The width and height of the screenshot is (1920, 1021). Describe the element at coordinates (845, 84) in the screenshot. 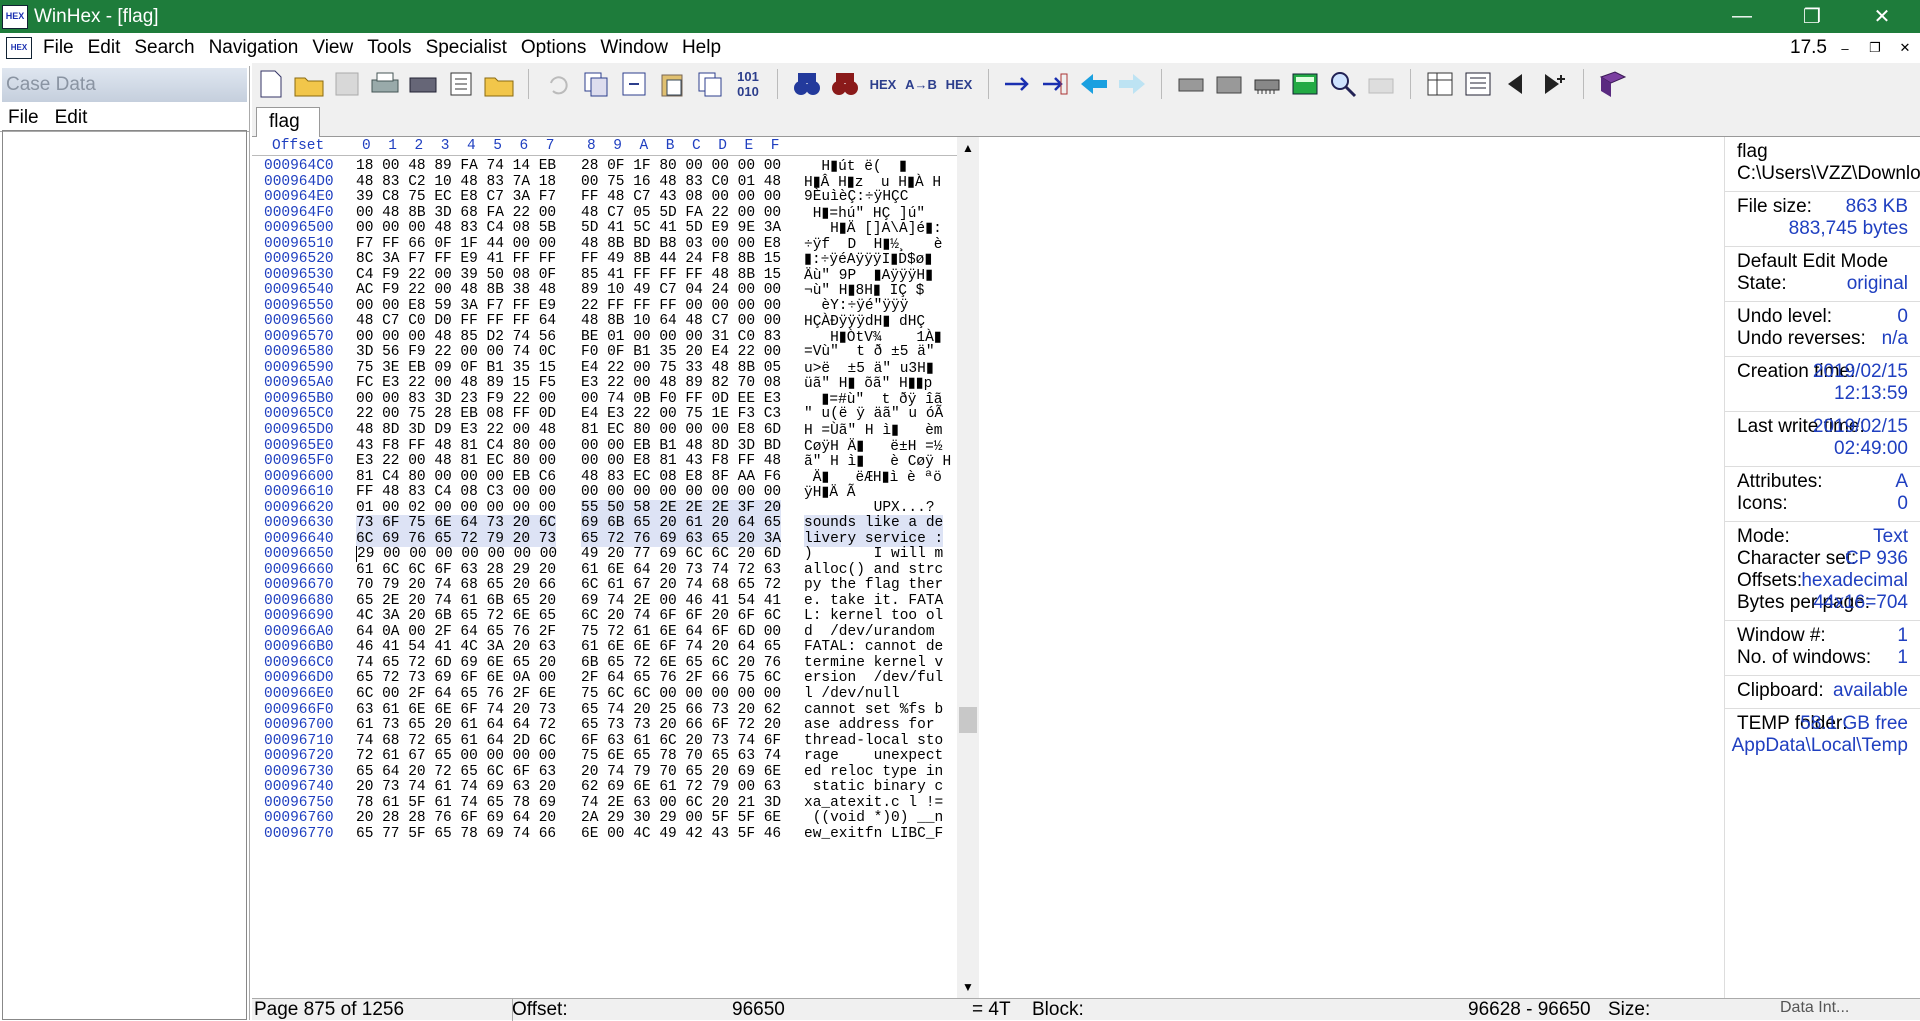

I see `find-hex-icon` at that location.